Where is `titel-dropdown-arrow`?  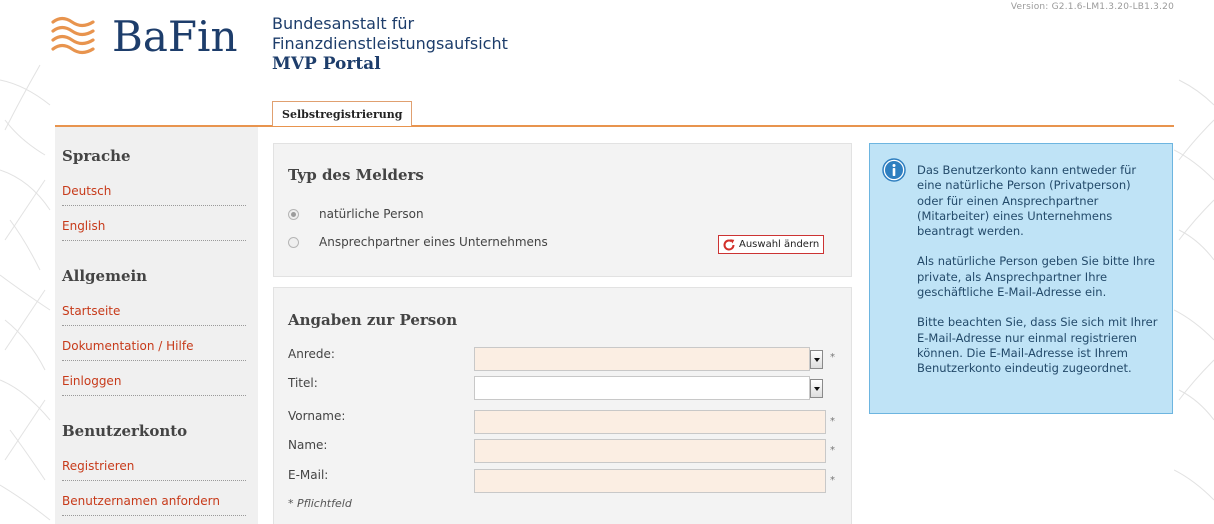
titel-dropdown-arrow is located at coordinates (816, 388).